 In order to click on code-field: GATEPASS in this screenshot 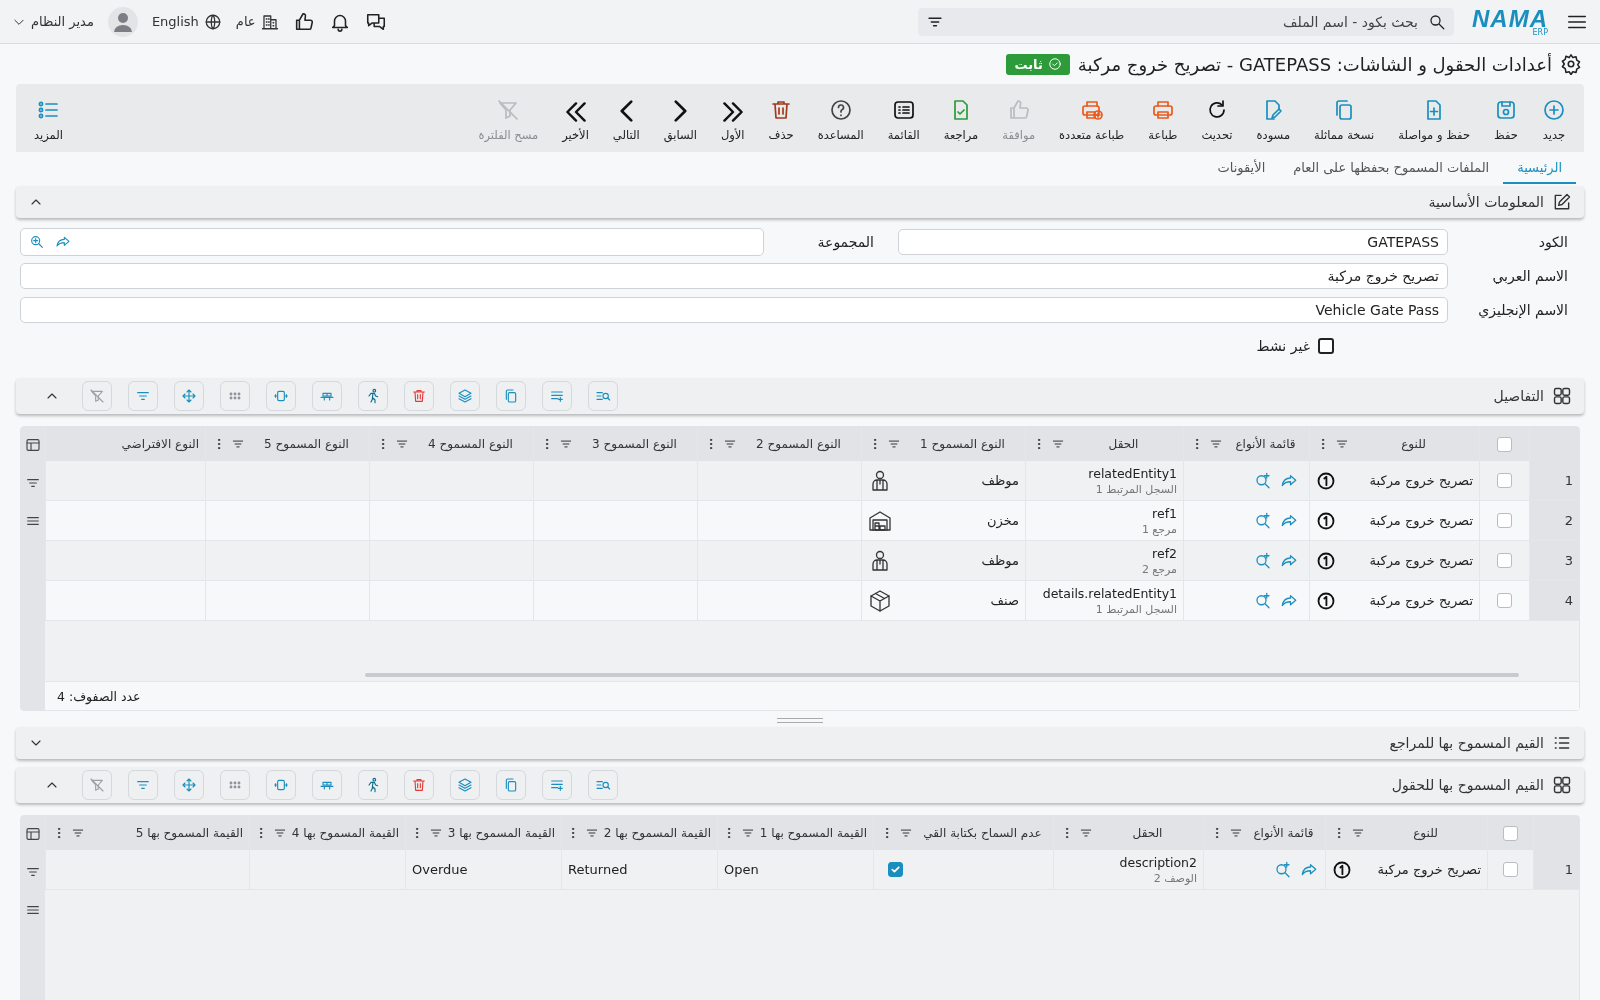, I will do `click(1173, 242)`.